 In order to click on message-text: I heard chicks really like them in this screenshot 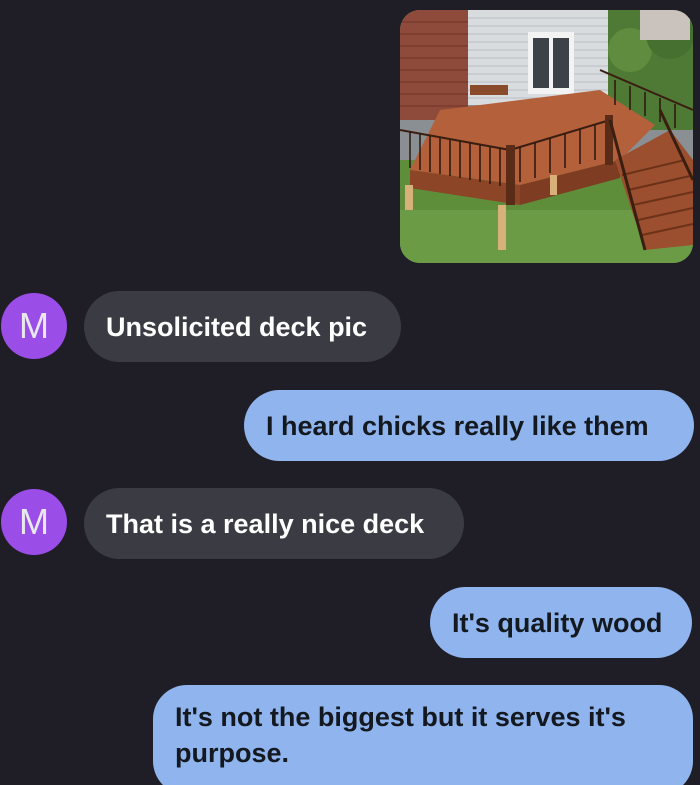, I will do `click(457, 425)`.